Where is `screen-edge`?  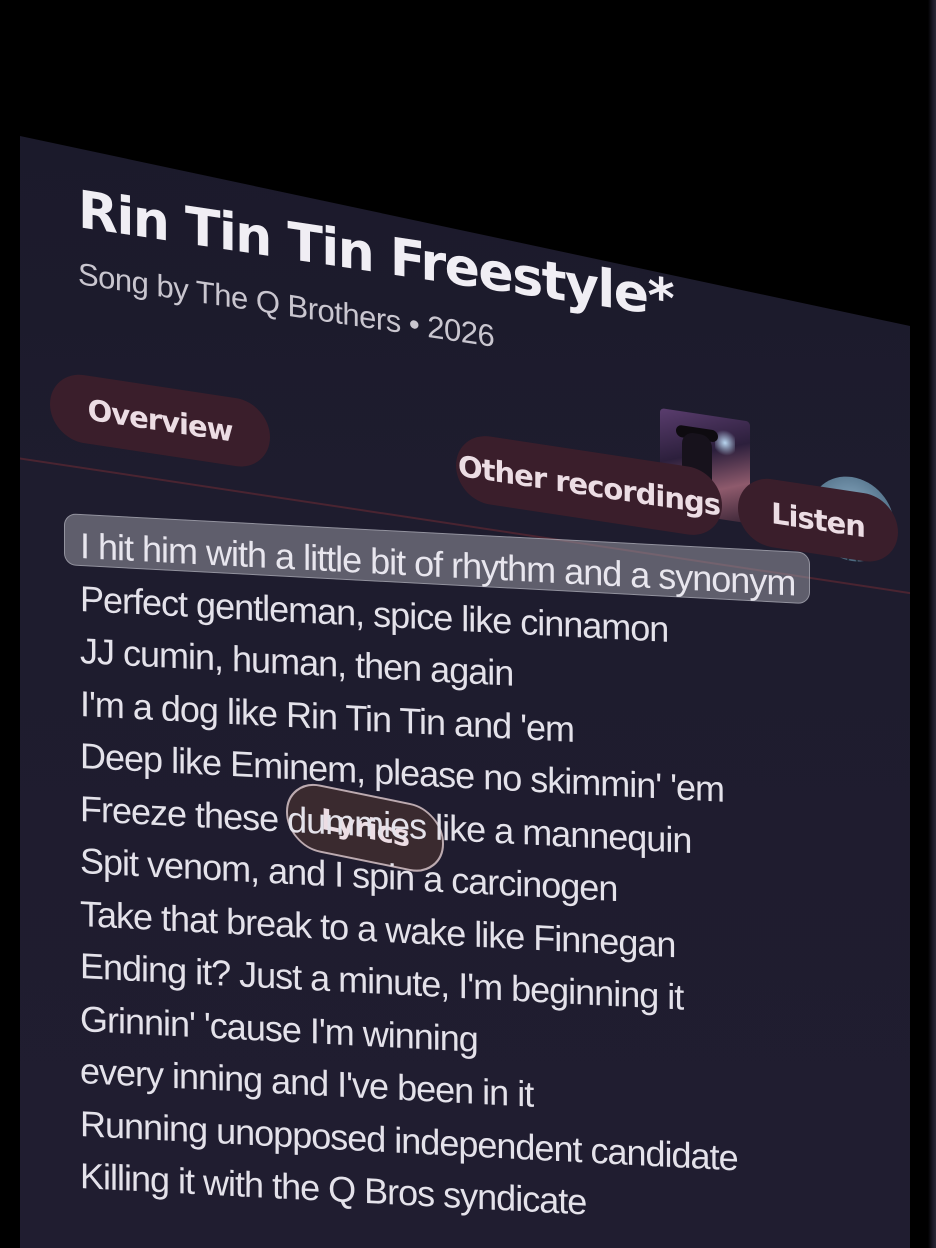 screen-edge is located at coordinates (932, 624).